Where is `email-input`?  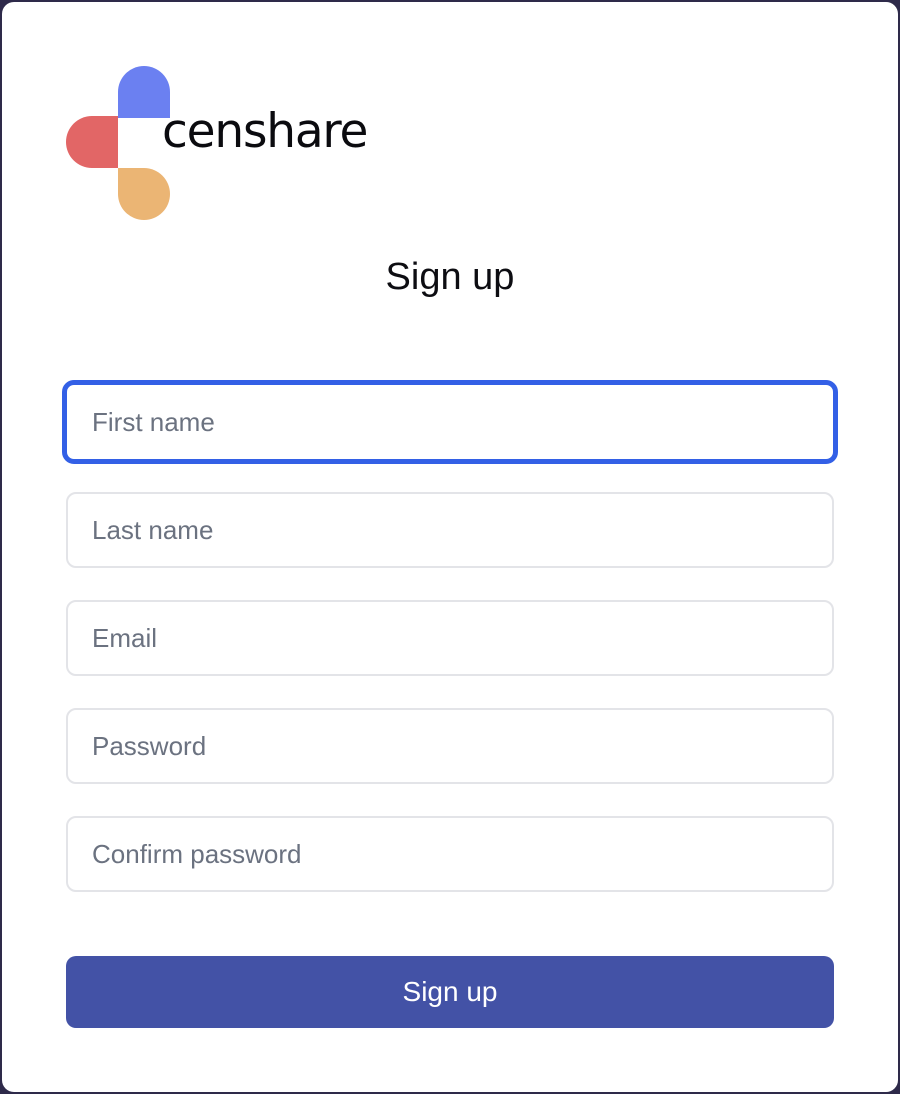
email-input is located at coordinates (450, 638).